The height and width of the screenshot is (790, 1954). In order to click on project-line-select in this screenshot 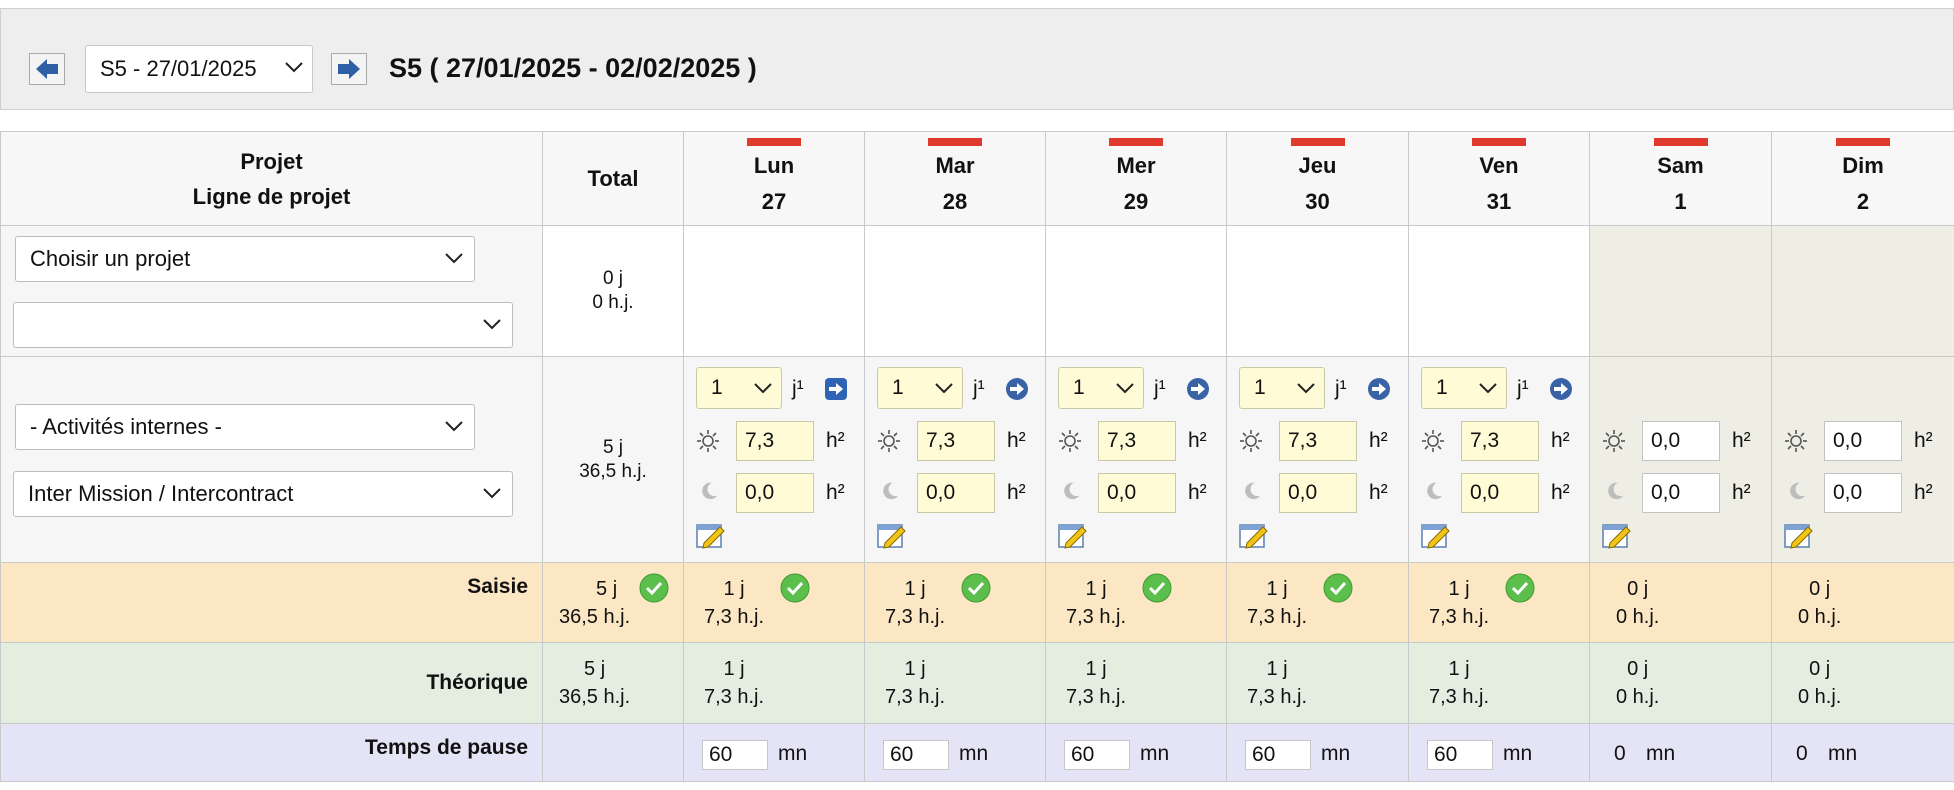, I will do `click(263, 325)`.